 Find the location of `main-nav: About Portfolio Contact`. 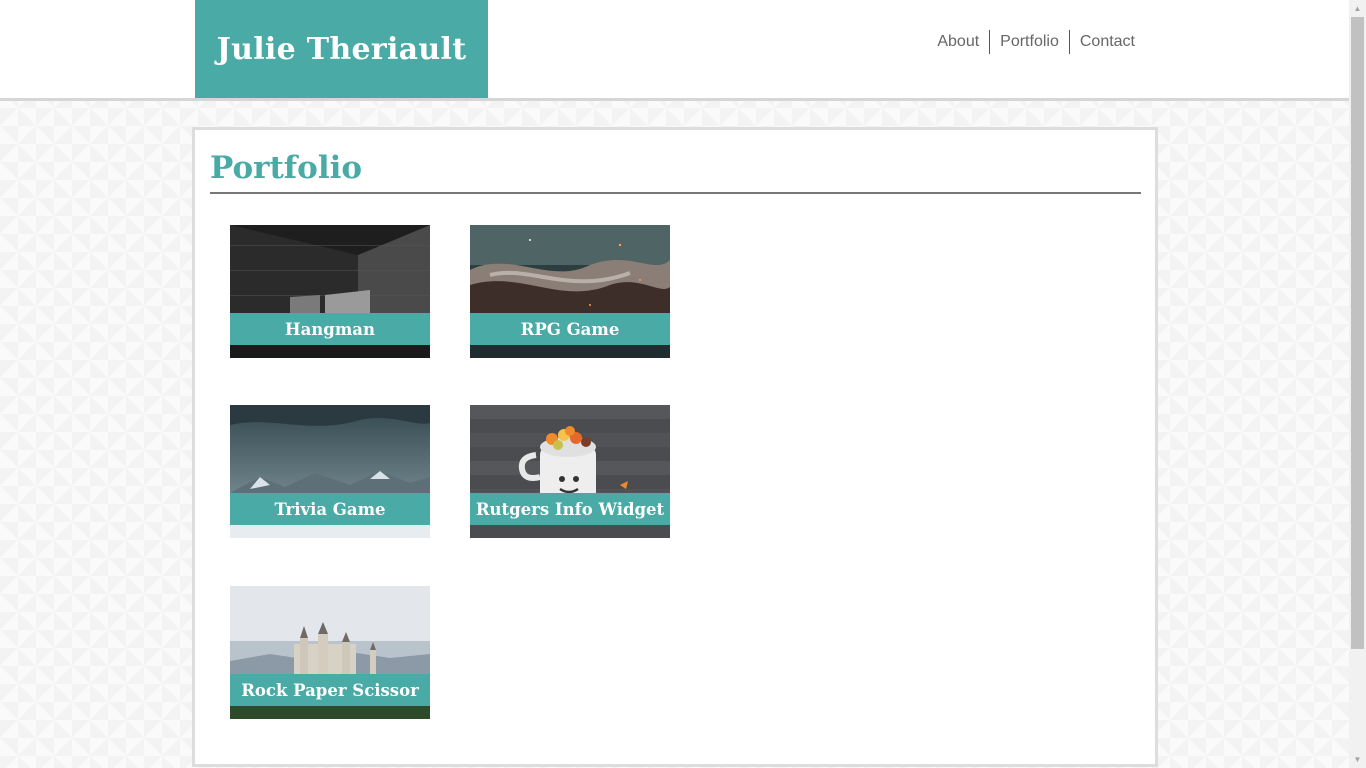

main-nav: About Portfolio Contact is located at coordinates (1036, 42).